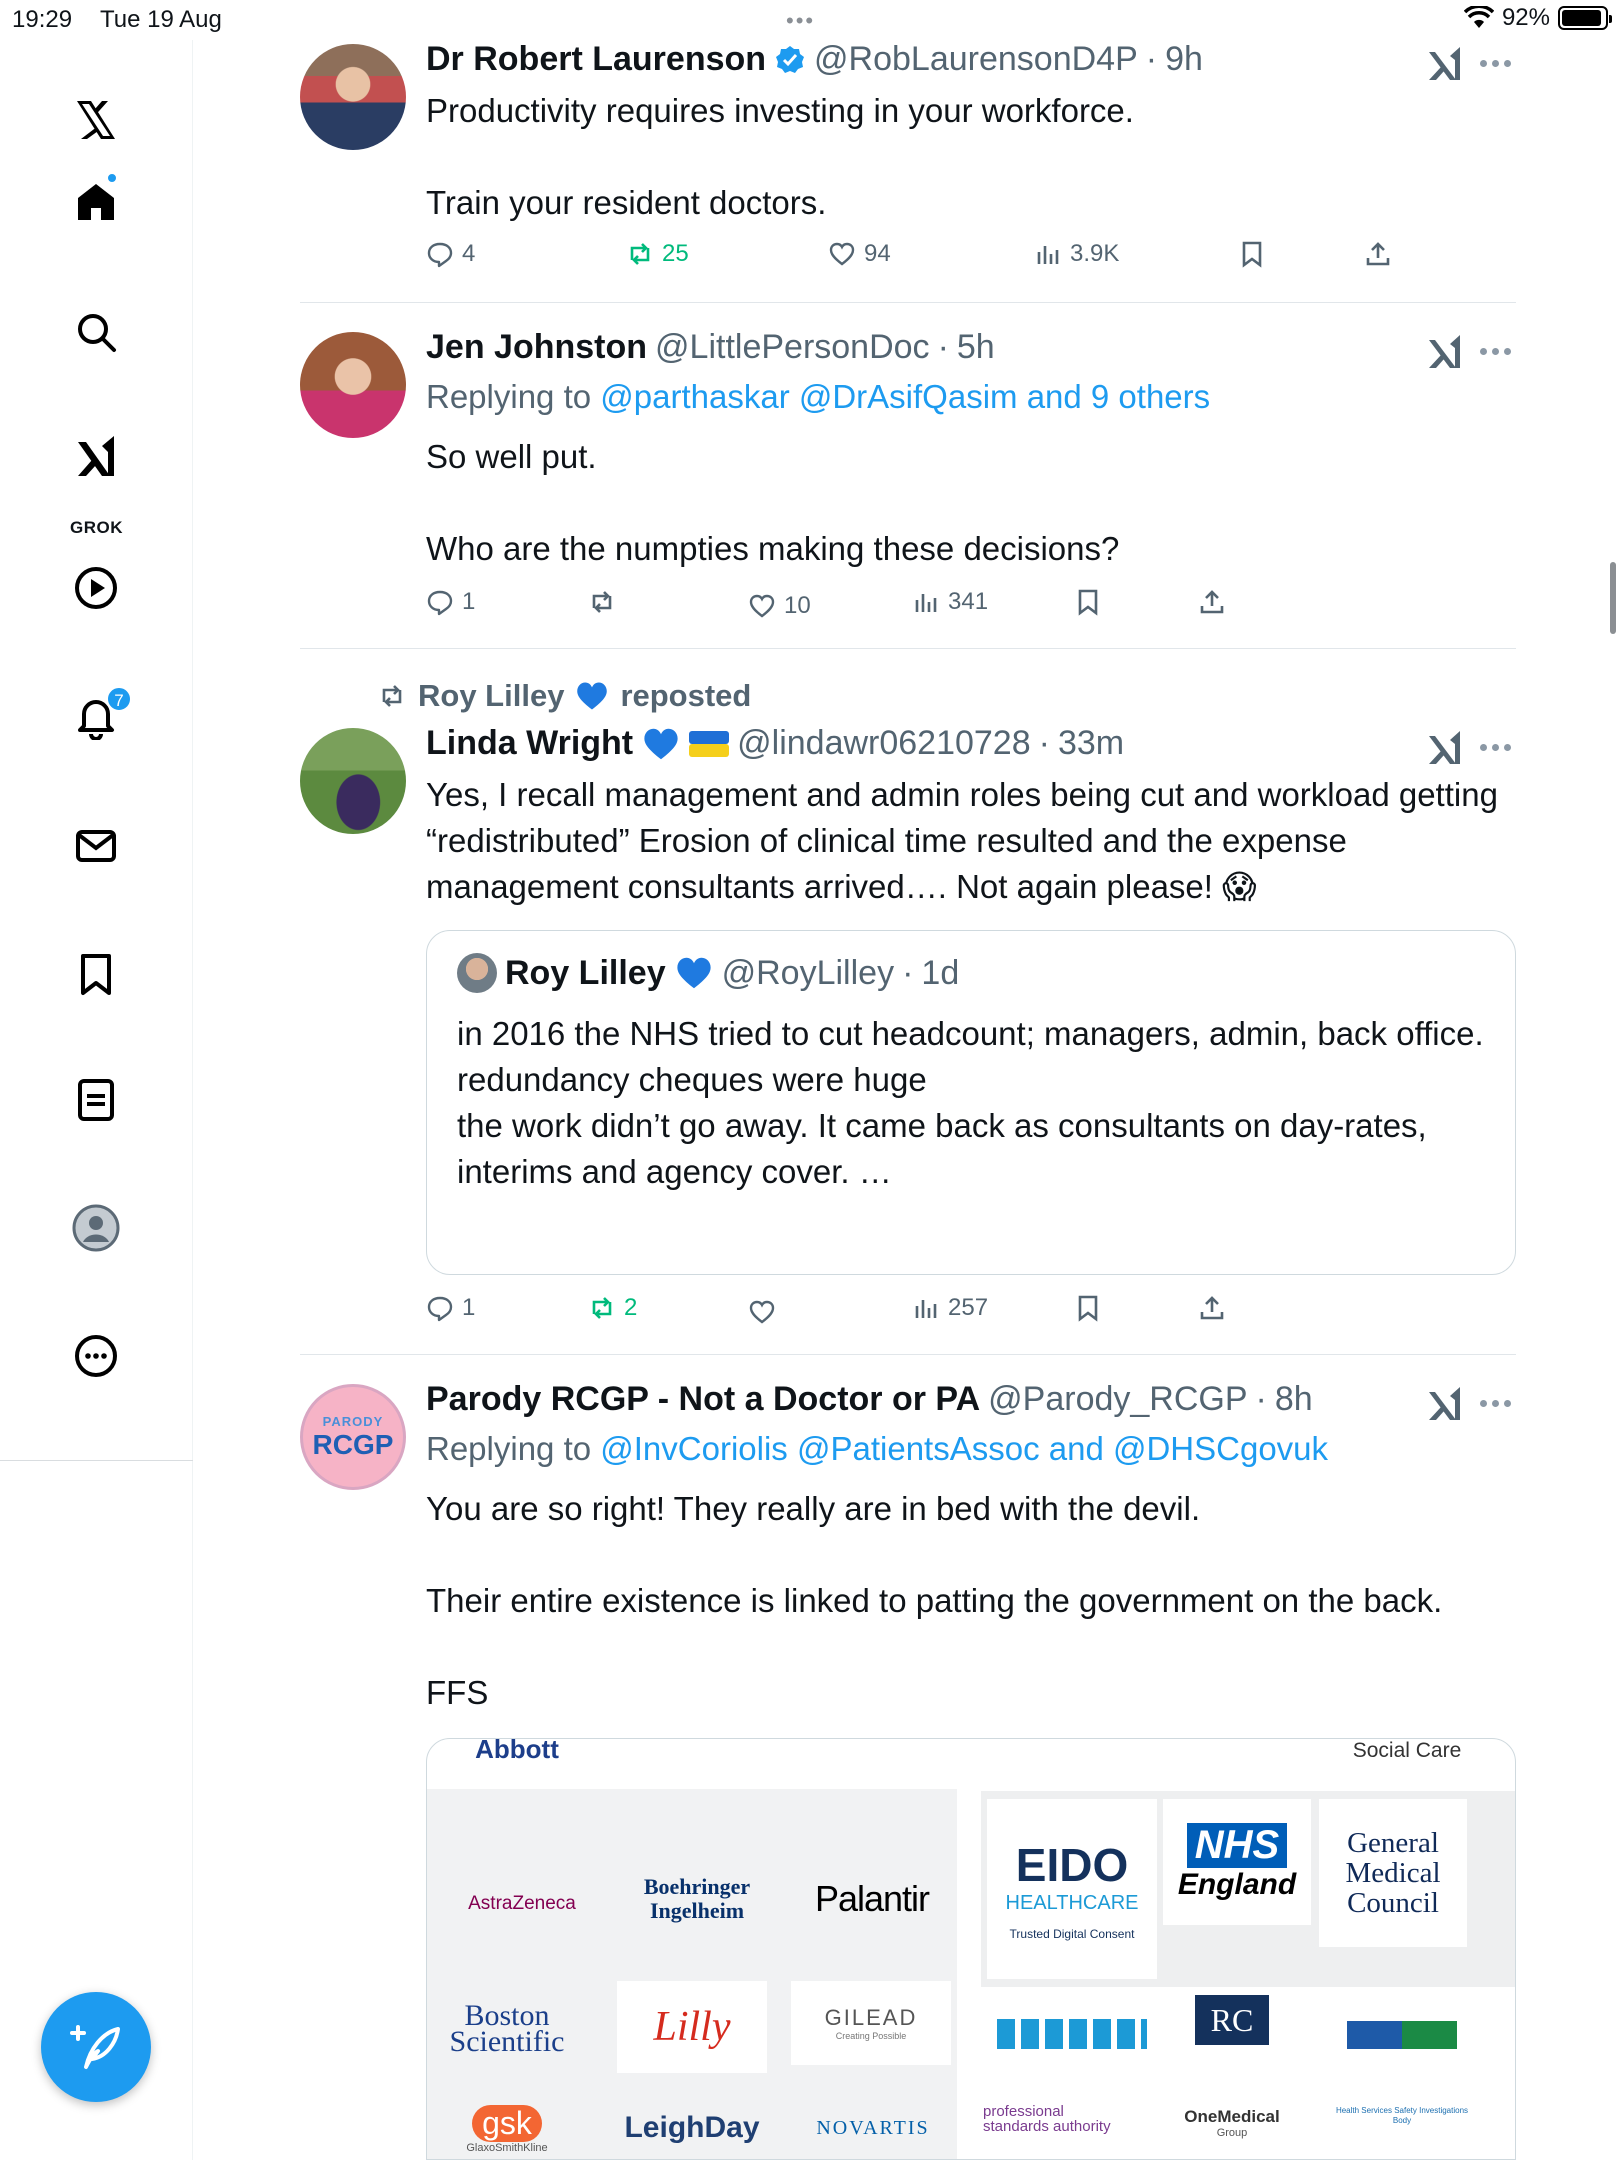 The image size is (1620, 2160). Describe the element at coordinates (96, 1356) in the screenshot. I see `more-options-icon` at that location.